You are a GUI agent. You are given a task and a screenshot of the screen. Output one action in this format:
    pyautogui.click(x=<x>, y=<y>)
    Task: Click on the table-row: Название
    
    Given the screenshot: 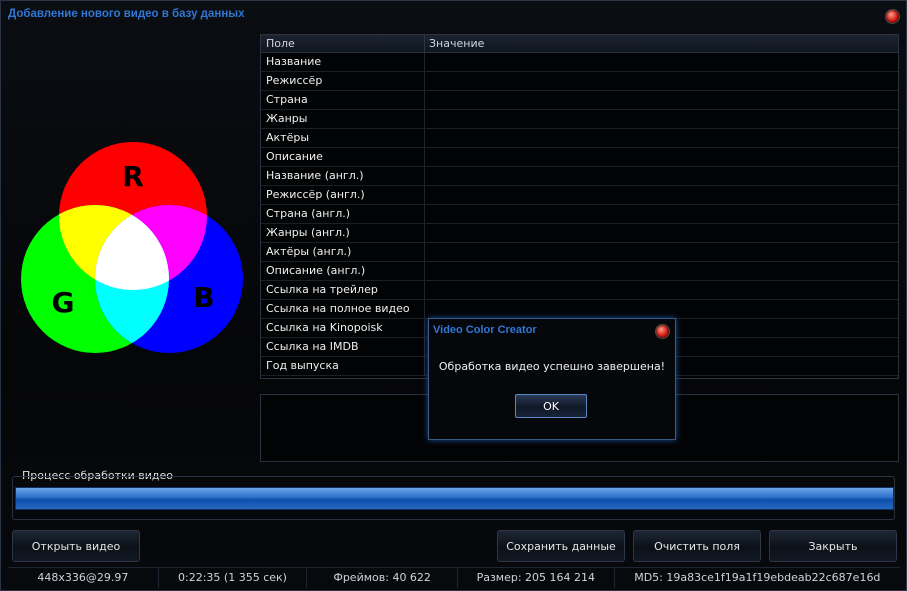 What is the action you would take?
    pyautogui.click(x=579, y=62)
    